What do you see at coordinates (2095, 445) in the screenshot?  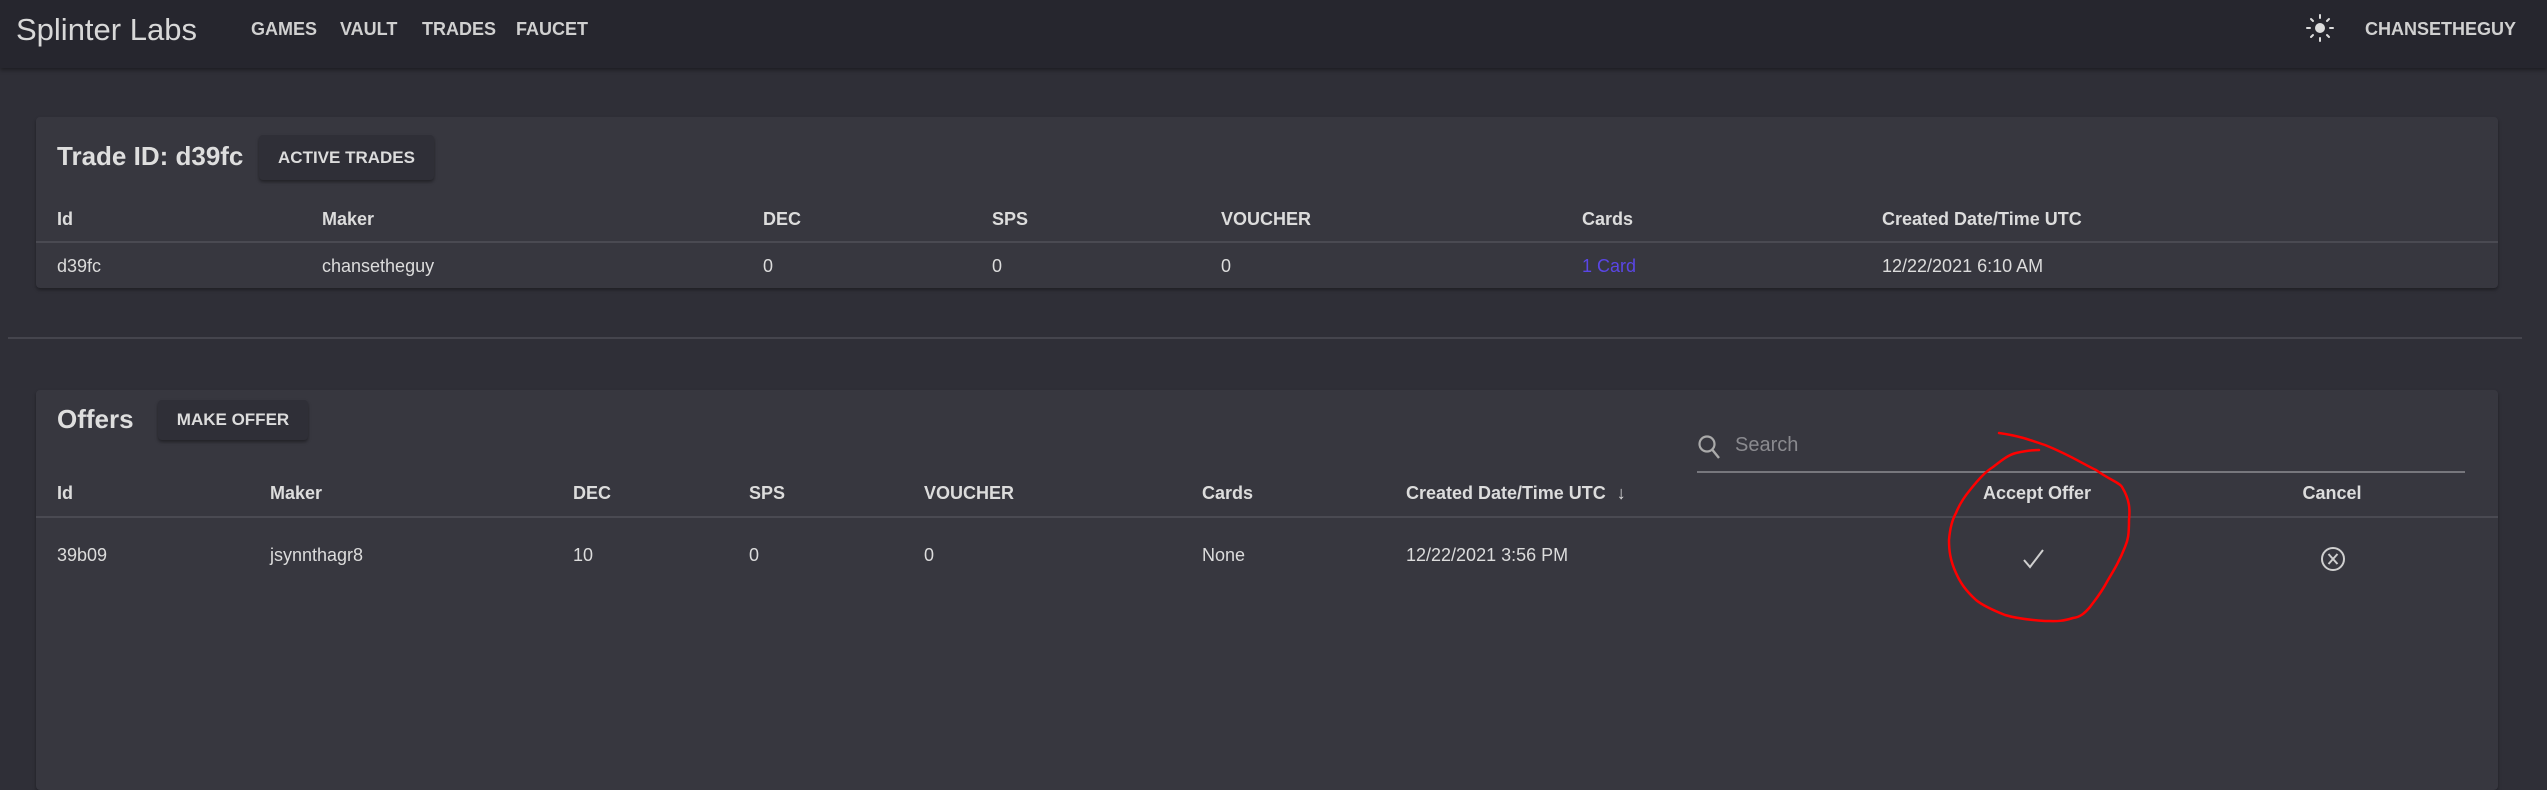 I see `search-input` at bounding box center [2095, 445].